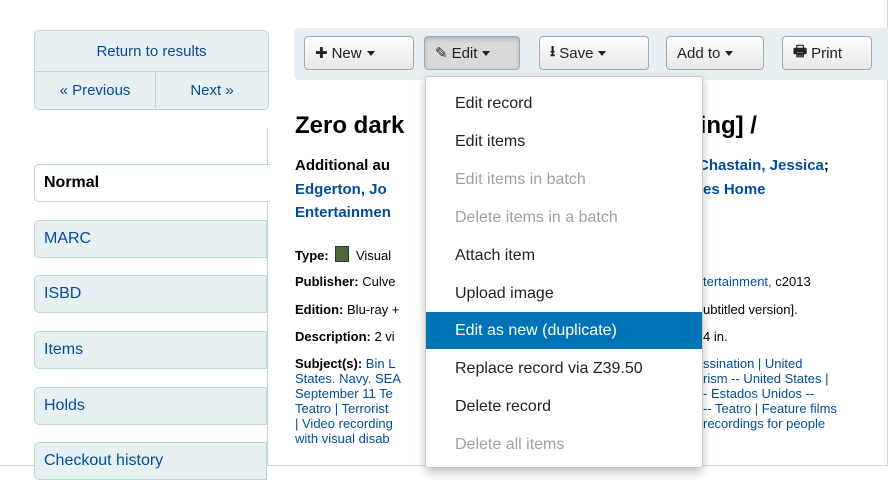 The width and height of the screenshot is (888, 480). I want to click on publisher-tail: tertainment, c2013, so click(757, 281).